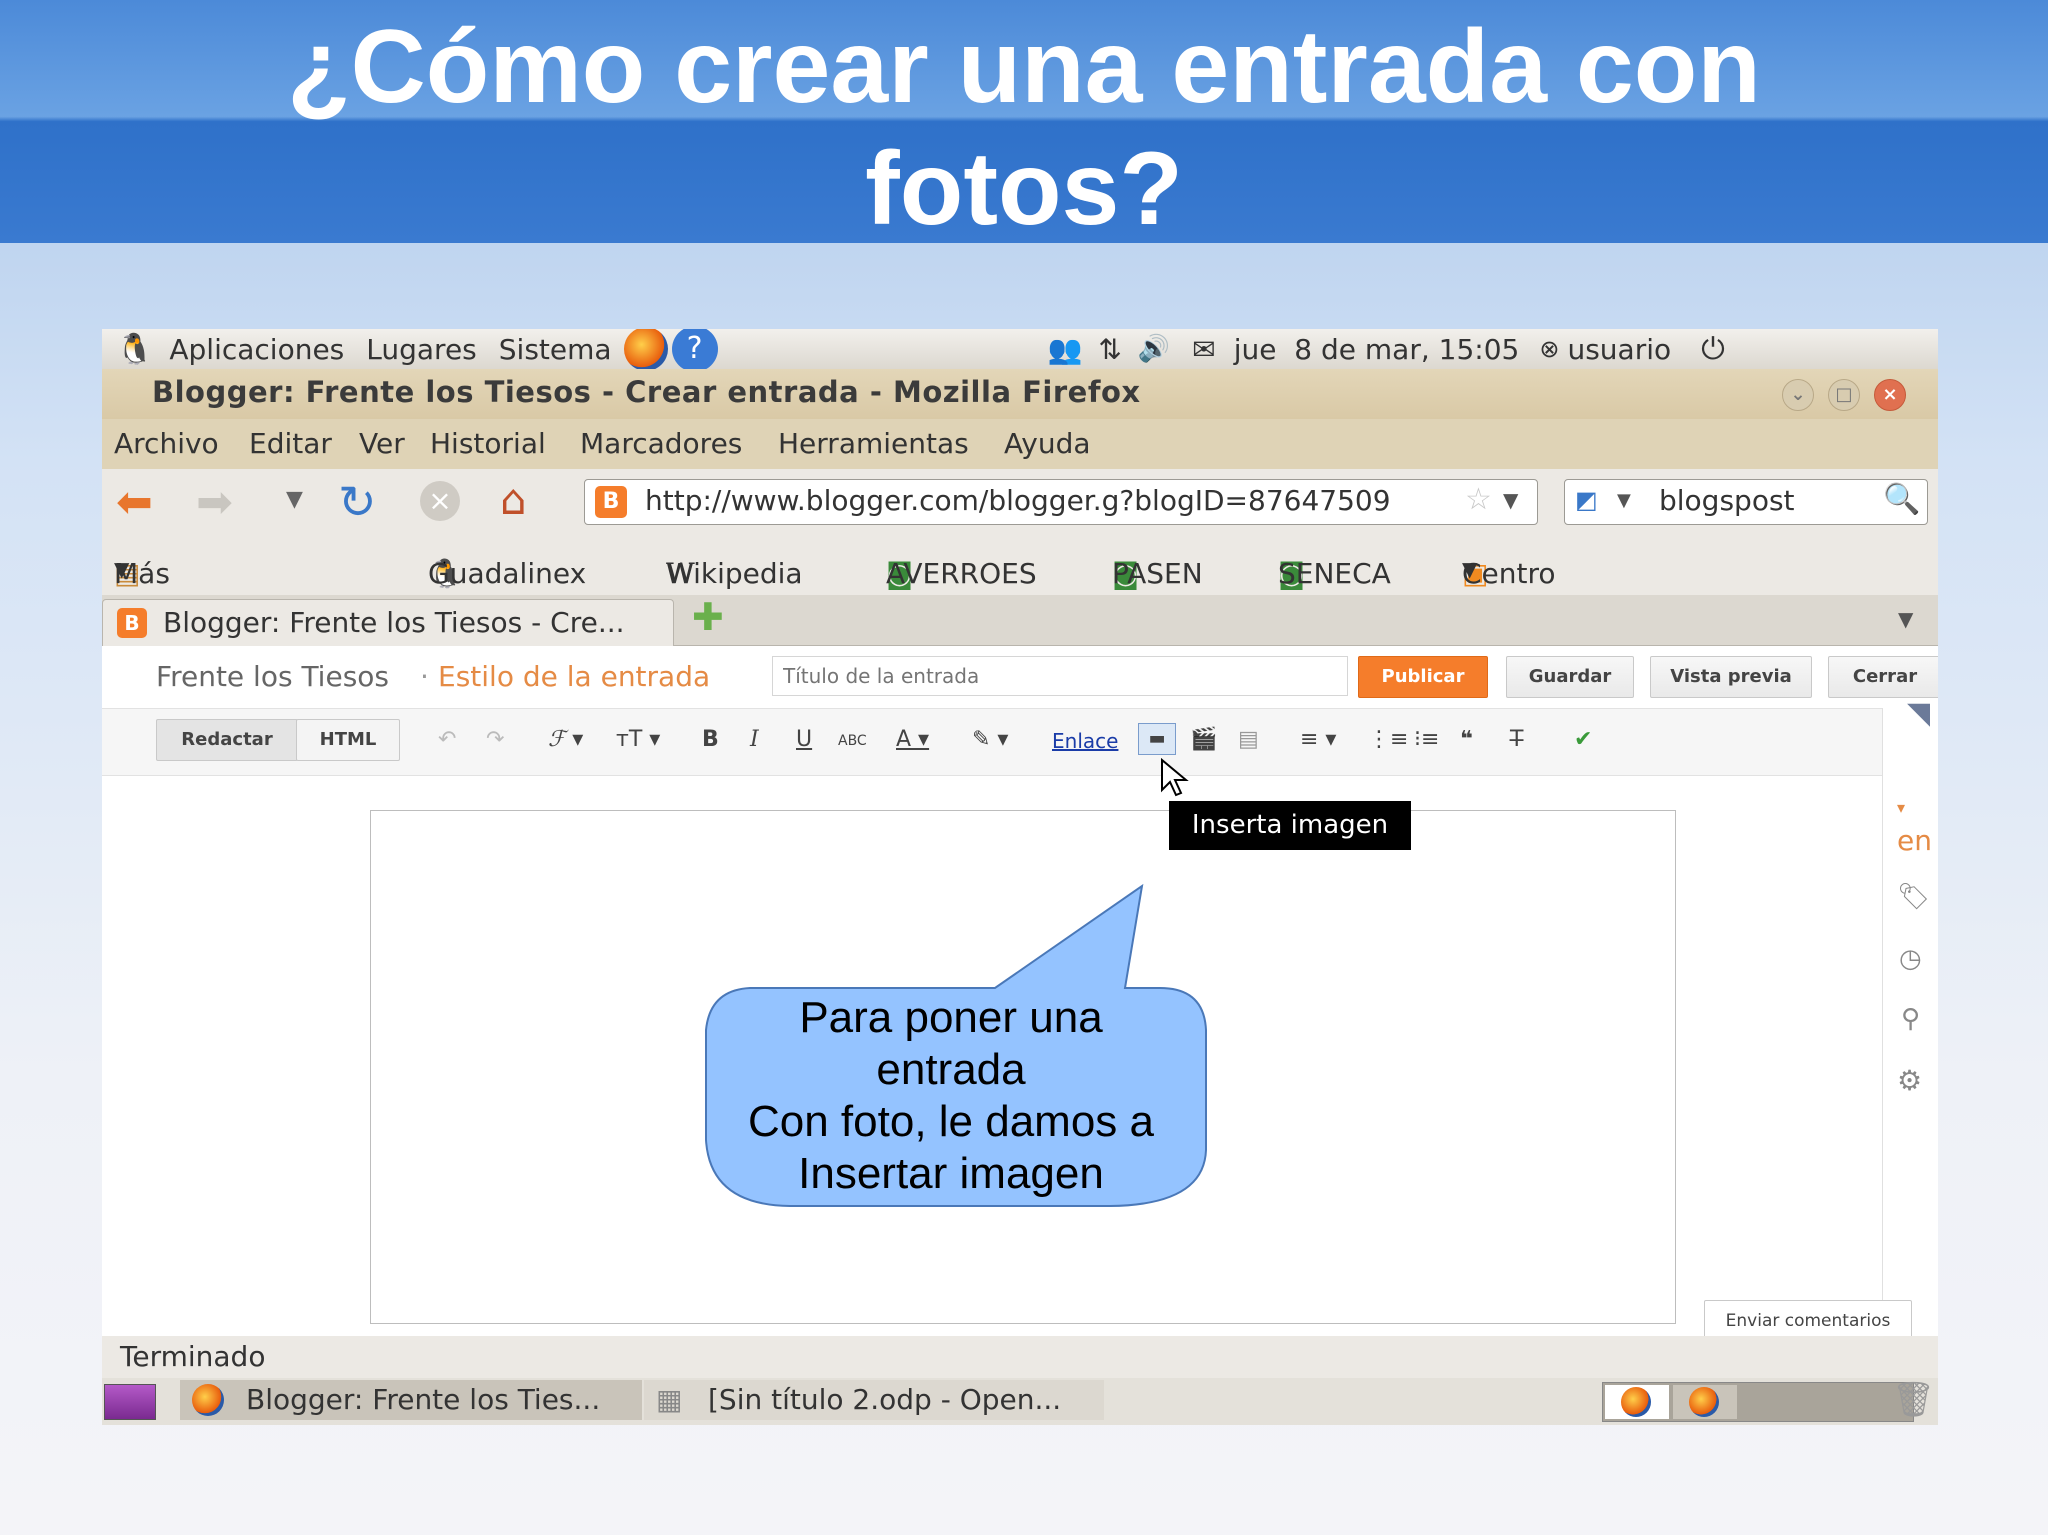 Image resolution: width=2048 pixels, height=1535 pixels. What do you see at coordinates (495, 739) in the screenshot?
I see `redo-icon: ↷` at bounding box center [495, 739].